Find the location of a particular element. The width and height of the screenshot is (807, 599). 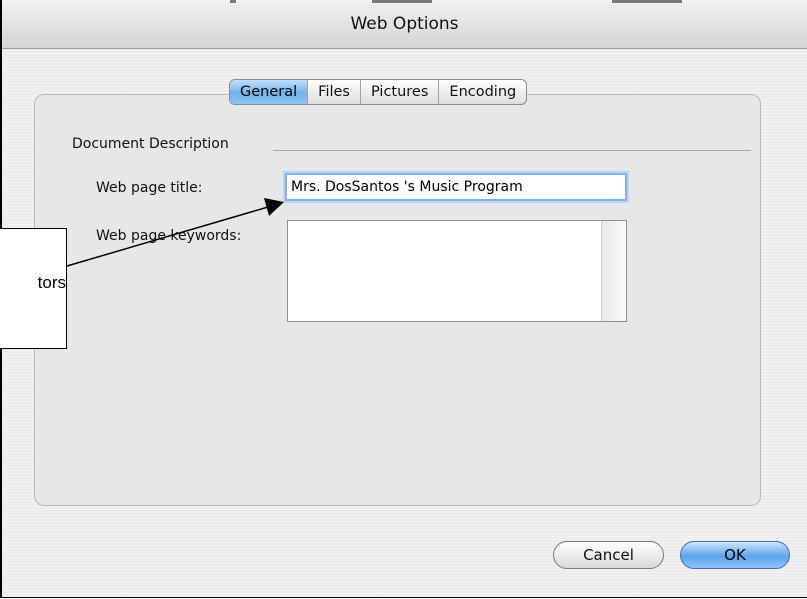

tab-encoding: Encoding is located at coordinates (482, 92).